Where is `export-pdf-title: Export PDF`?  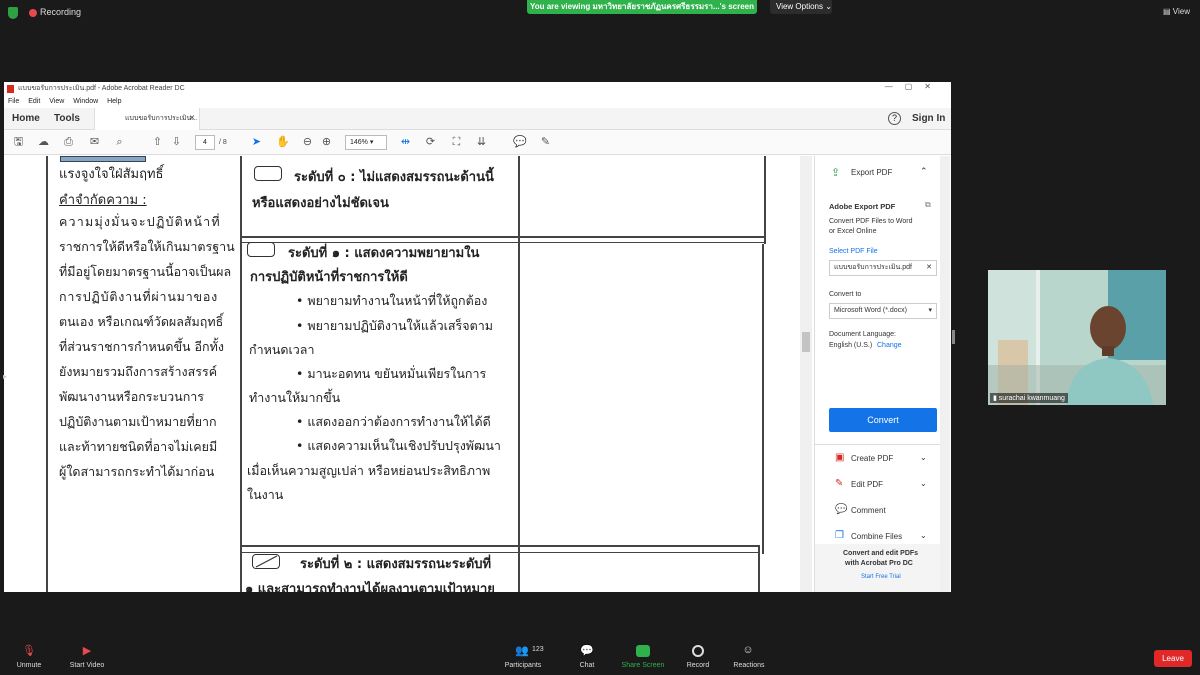
export-pdf-title: Export PDF is located at coordinates (871, 172).